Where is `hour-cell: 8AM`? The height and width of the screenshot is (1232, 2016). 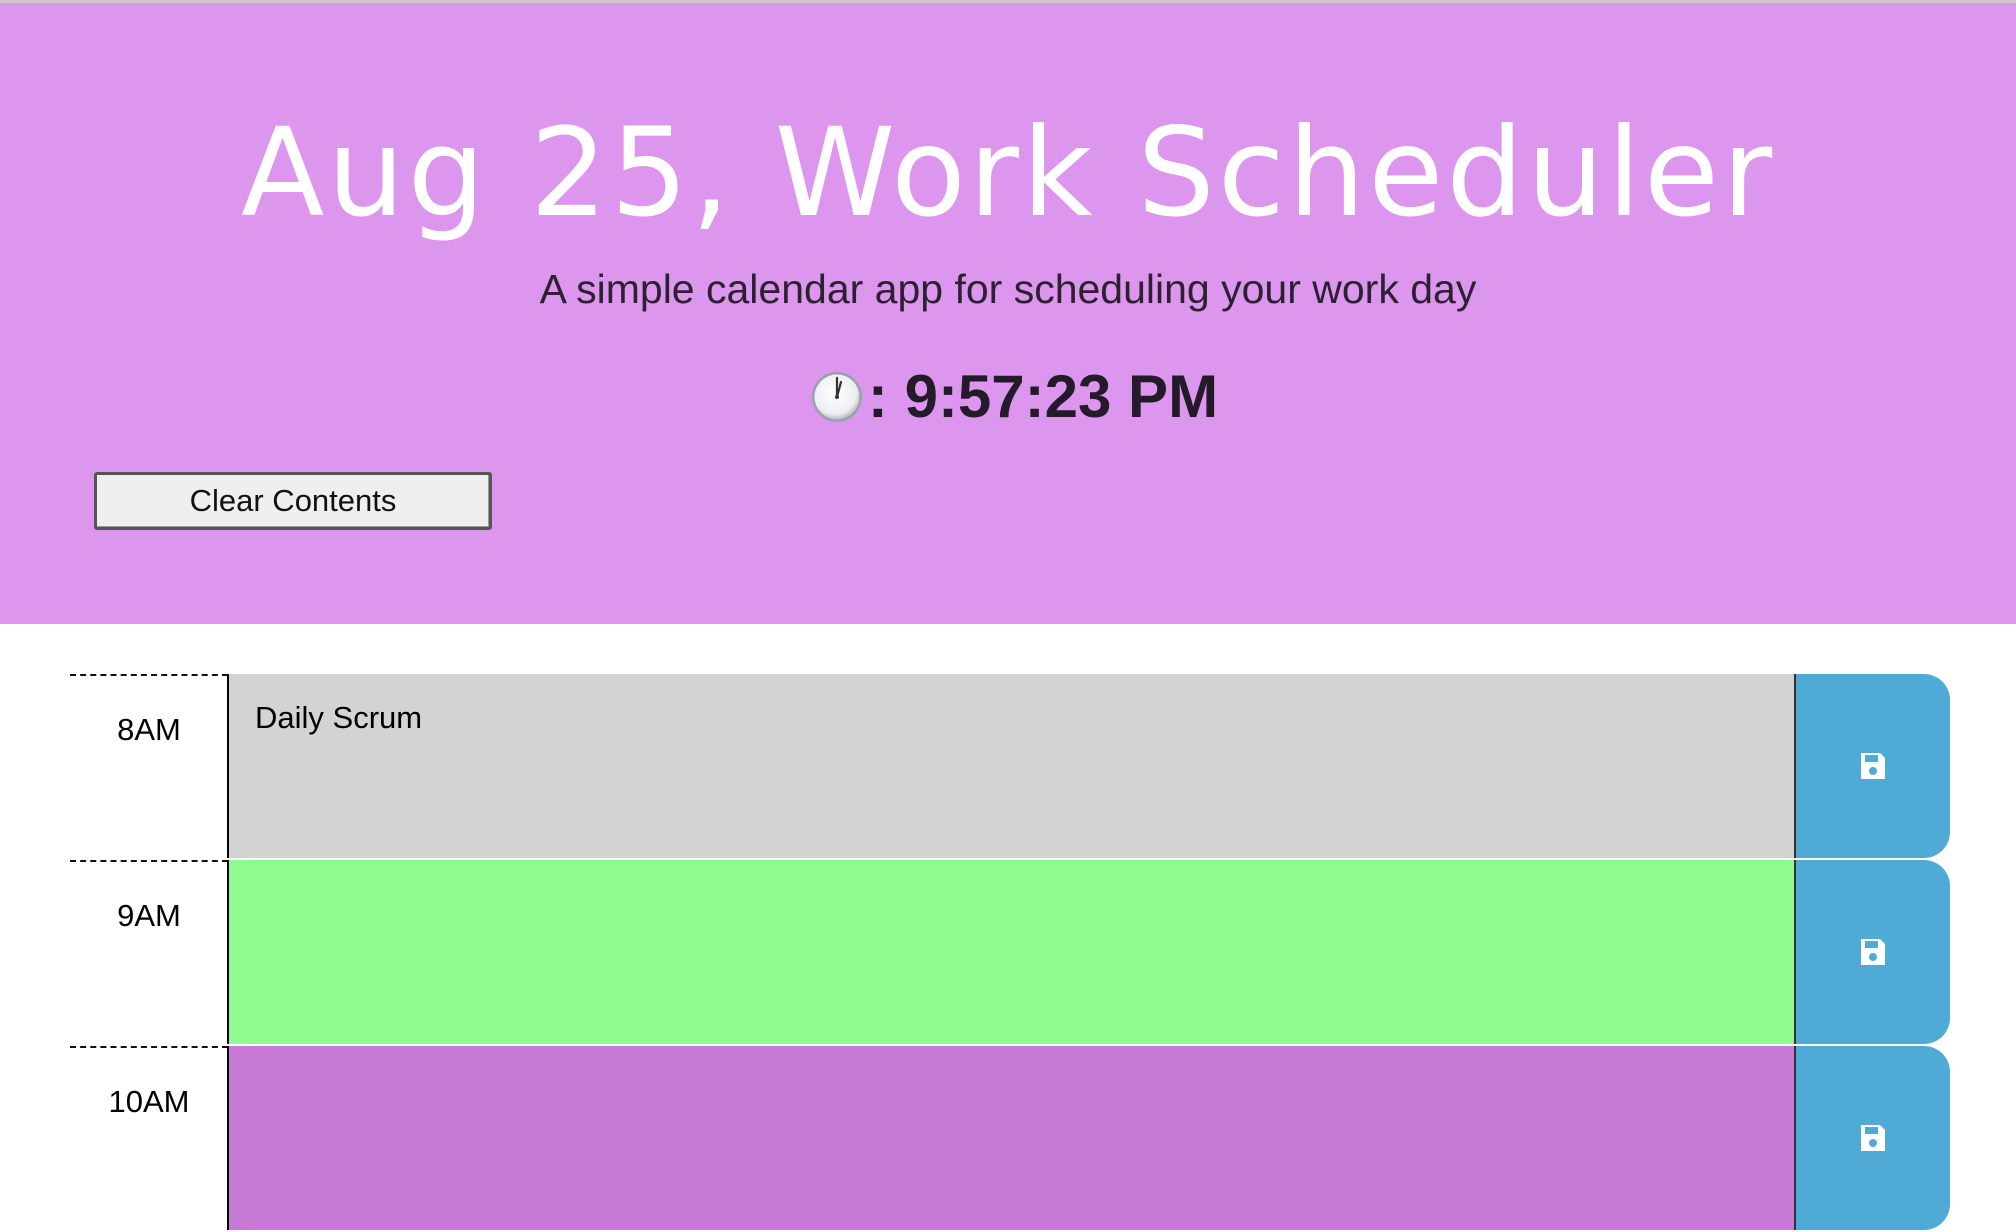 hour-cell: 8AM is located at coordinates (149, 767).